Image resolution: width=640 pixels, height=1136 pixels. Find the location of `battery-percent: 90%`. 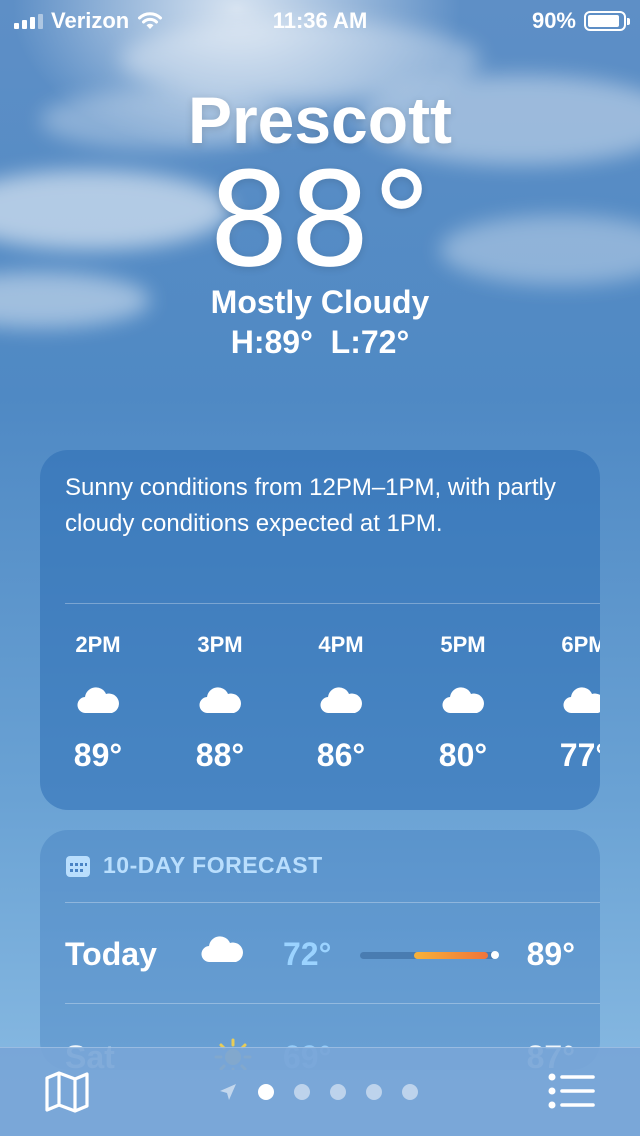

battery-percent: 90% is located at coordinates (553, 20).